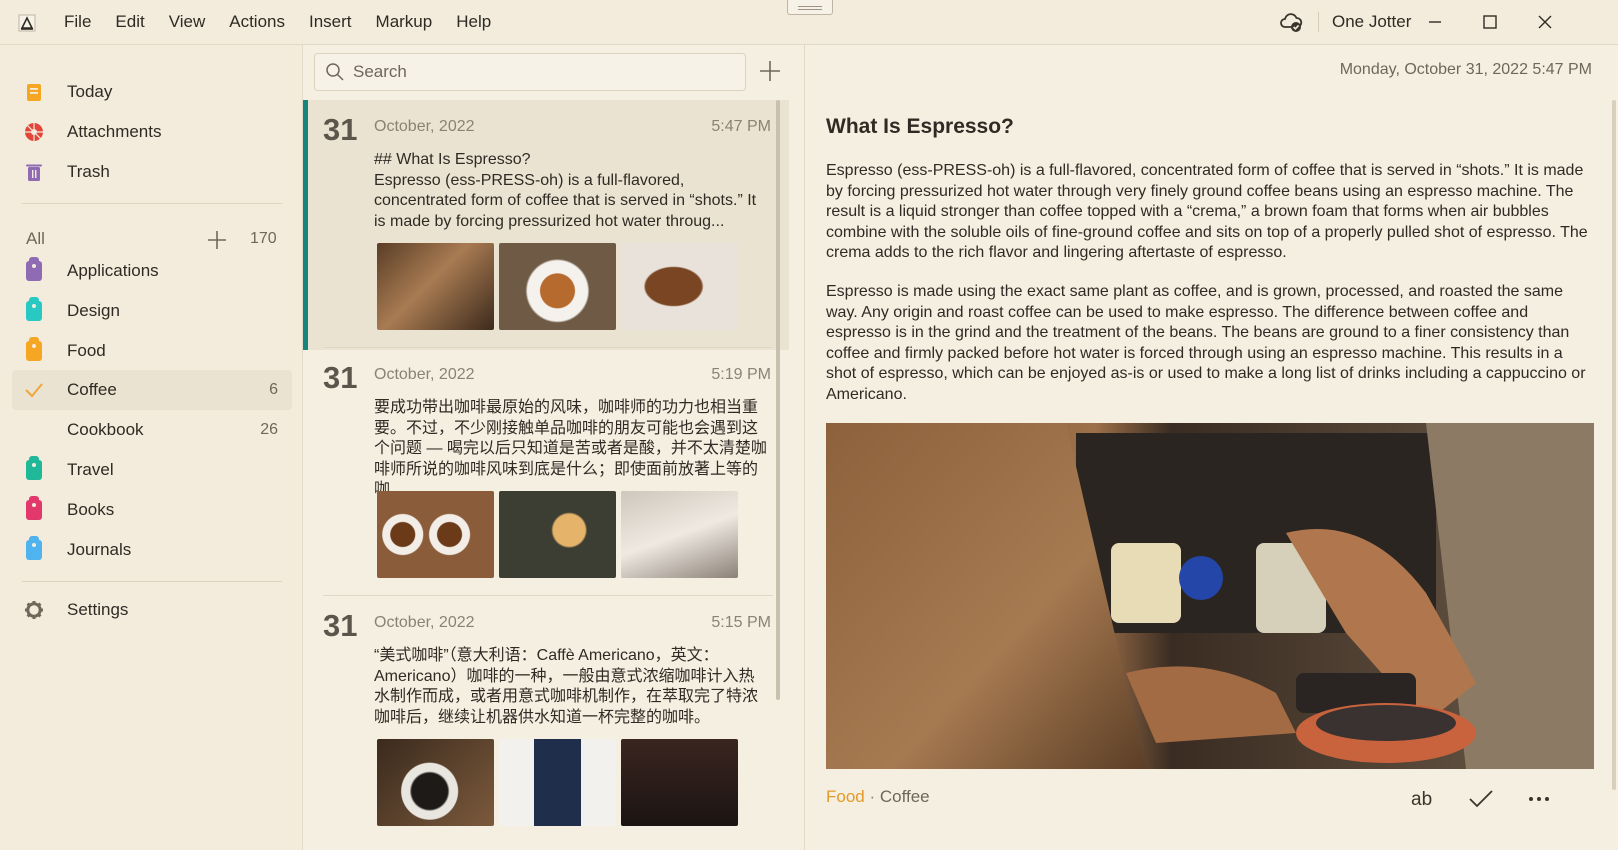  I want to click on attachments-icon, so click(34, 132).